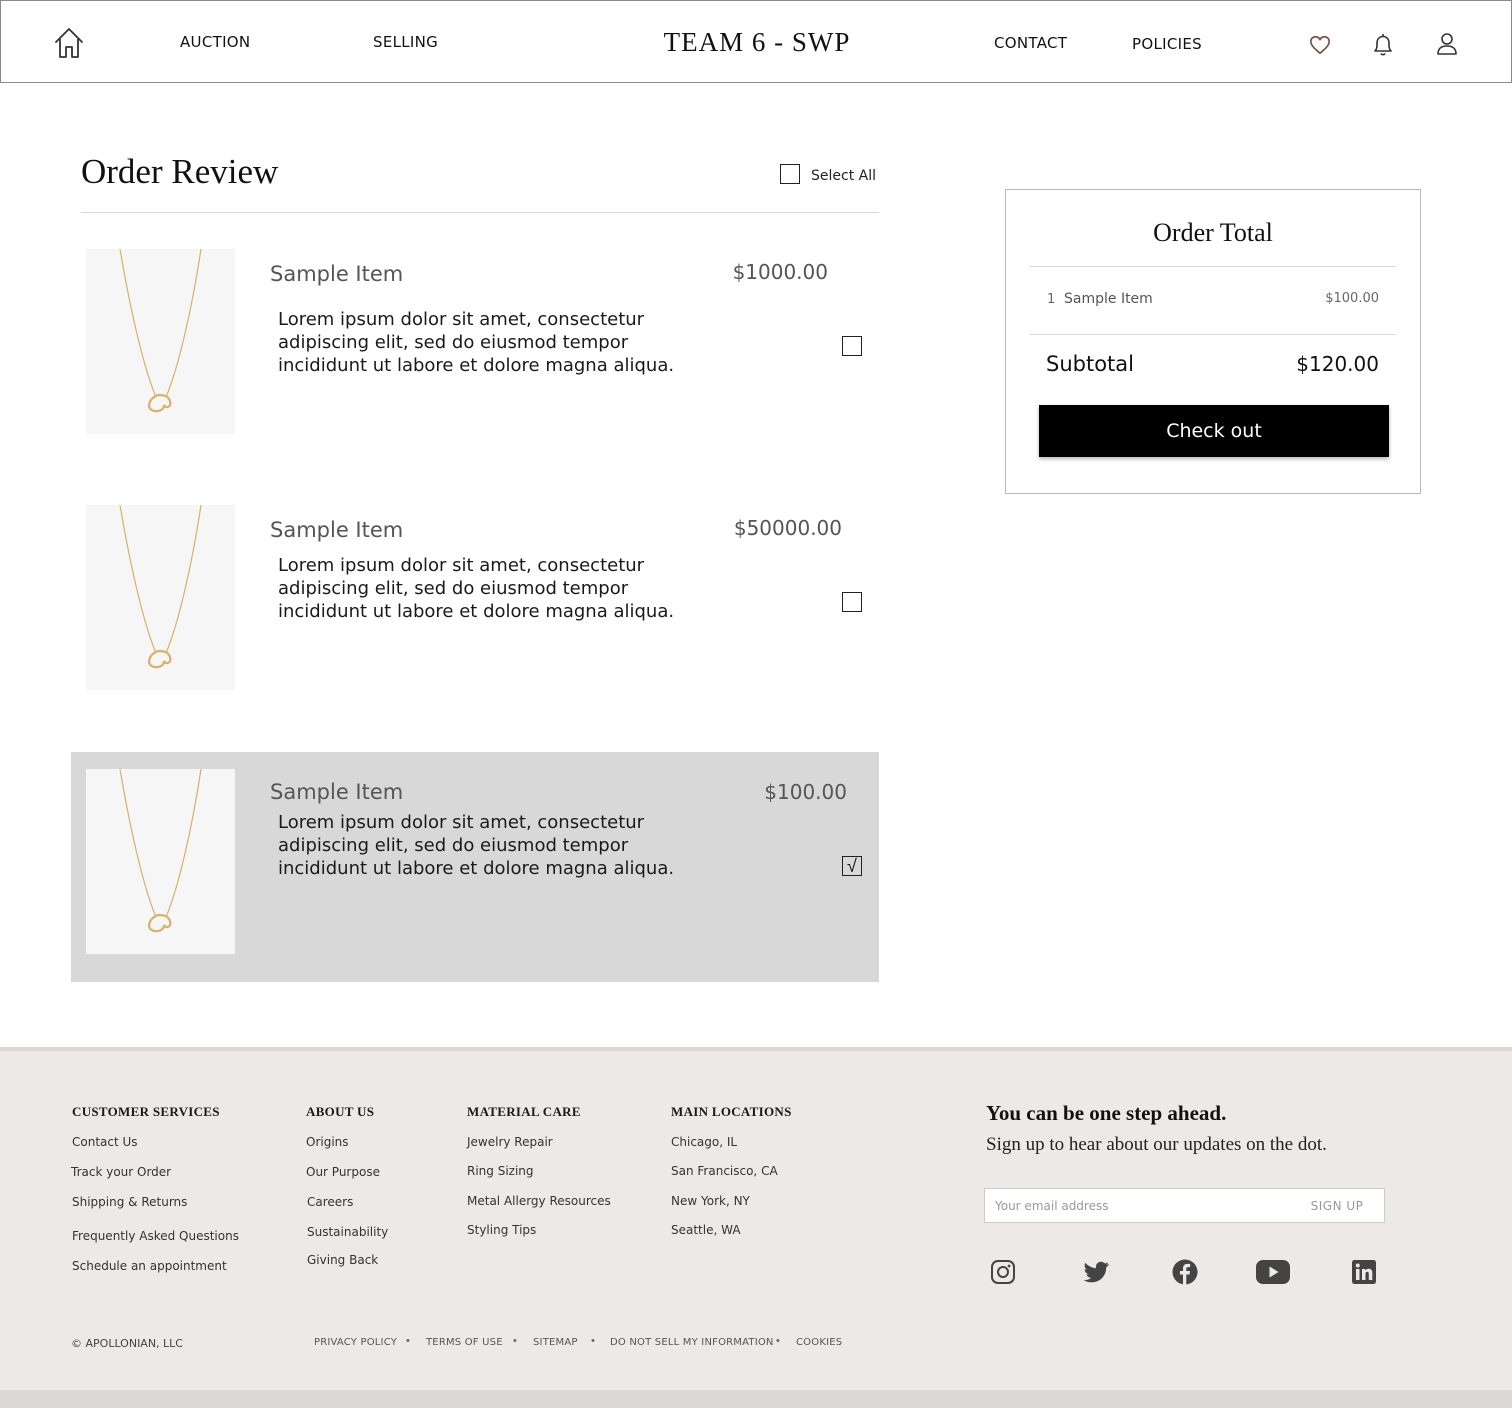 The image size is (1512, 1408). I want to click on select-all-label: Select All, so click(843, 176).